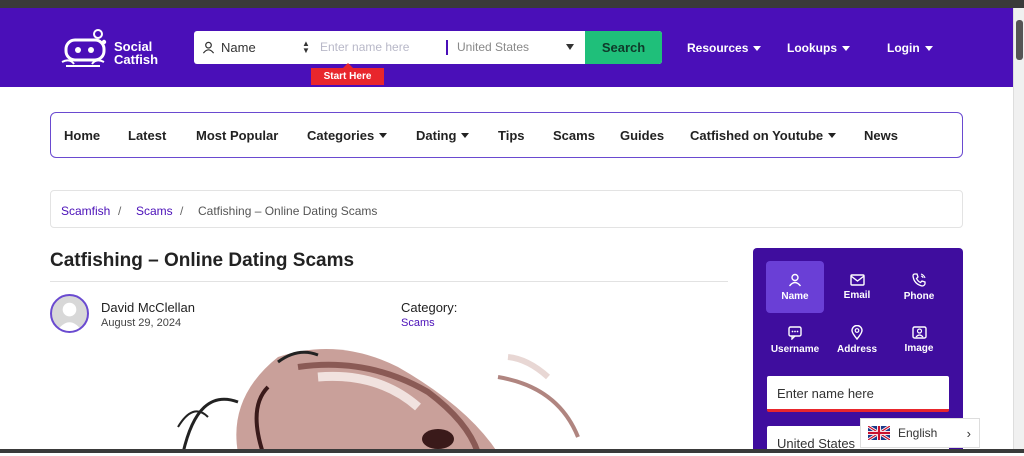 This screenshot has height=456, width=1024. I want to click on nav-lookups: Lookups, so click(818, 48).